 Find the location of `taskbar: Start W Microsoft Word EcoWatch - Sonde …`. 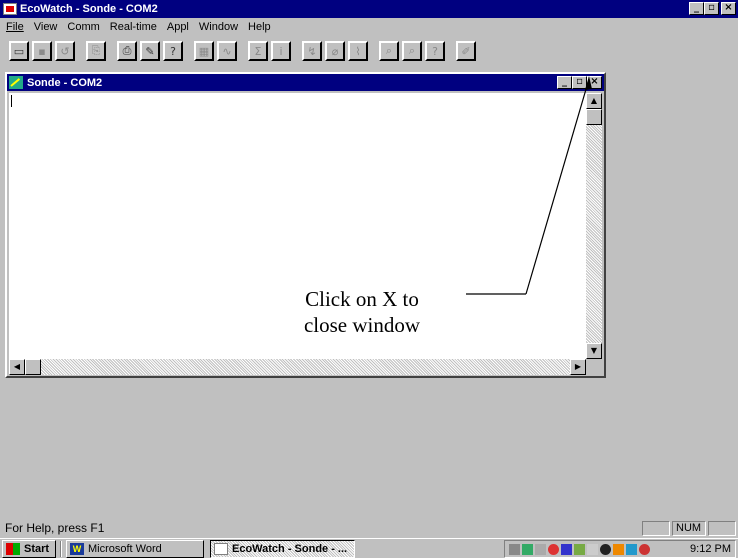

taskbar: Start W Microsoft Word EcoWatch - Sonde … is located at coordinates (369, 548).